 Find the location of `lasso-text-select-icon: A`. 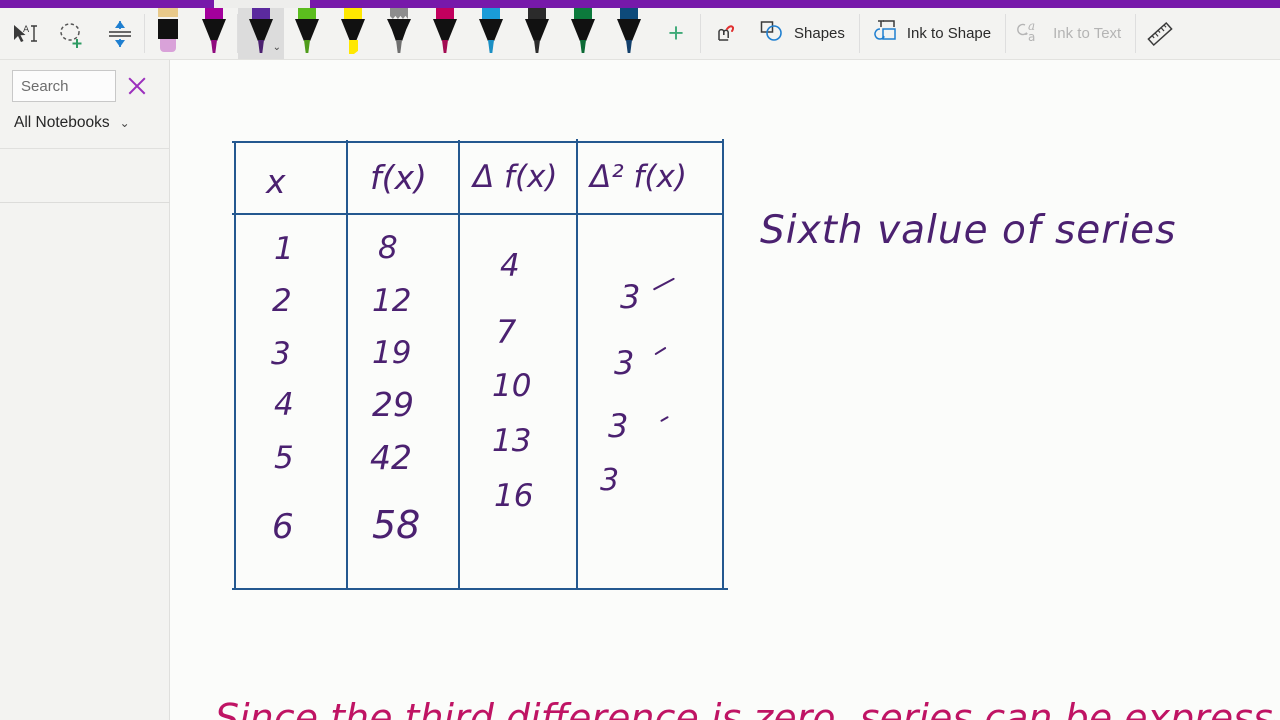

lasso-text-select-icon: A is located at coordinates (24, 33).